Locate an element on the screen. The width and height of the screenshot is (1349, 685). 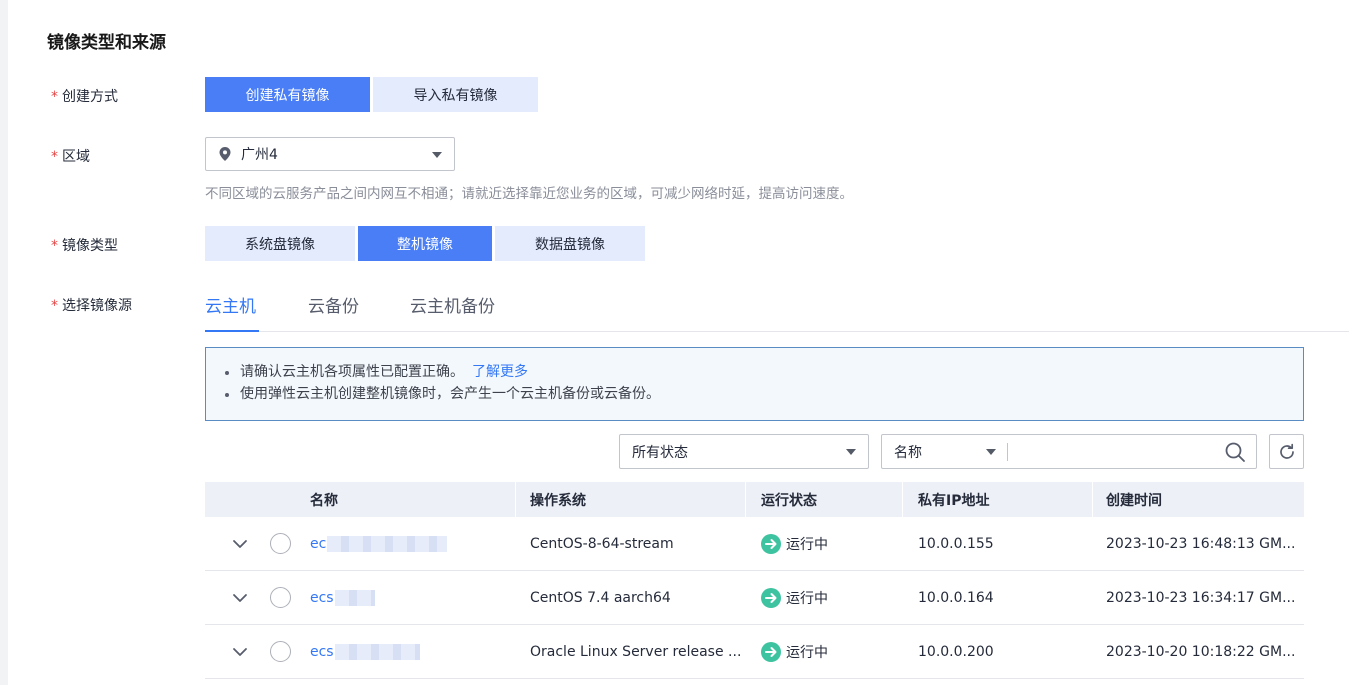
column-header-private-ip: 私有IP地址 is located at coordinates (954, 500).